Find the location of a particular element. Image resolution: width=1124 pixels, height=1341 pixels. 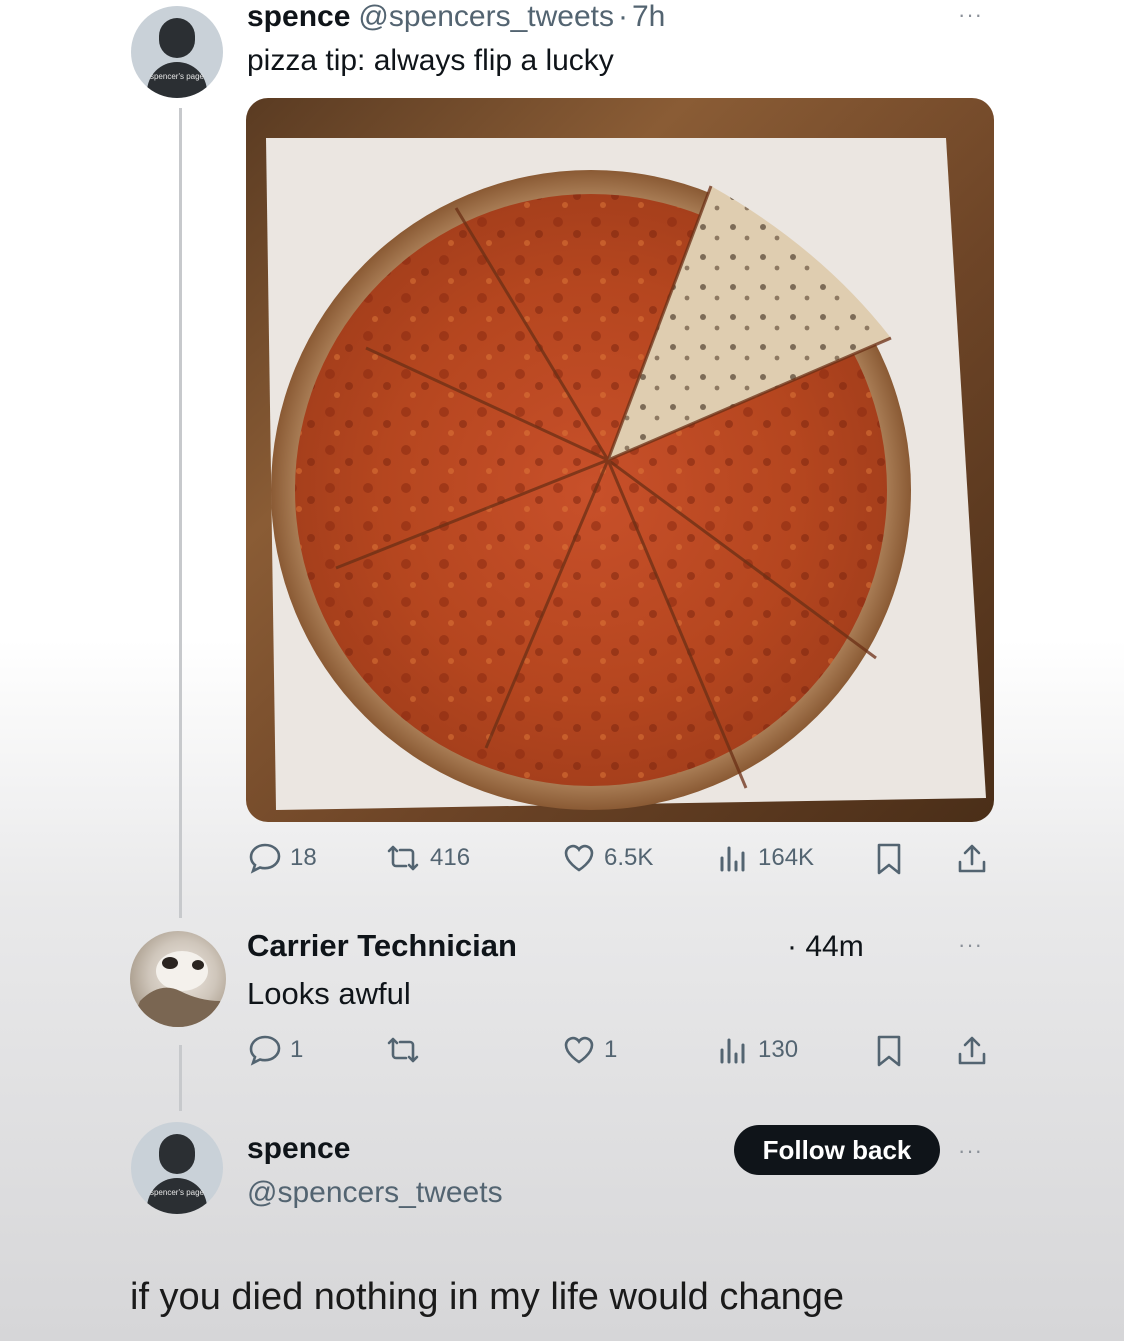

tweet-avatar: spencer's page is located at coordinates (177, 52).